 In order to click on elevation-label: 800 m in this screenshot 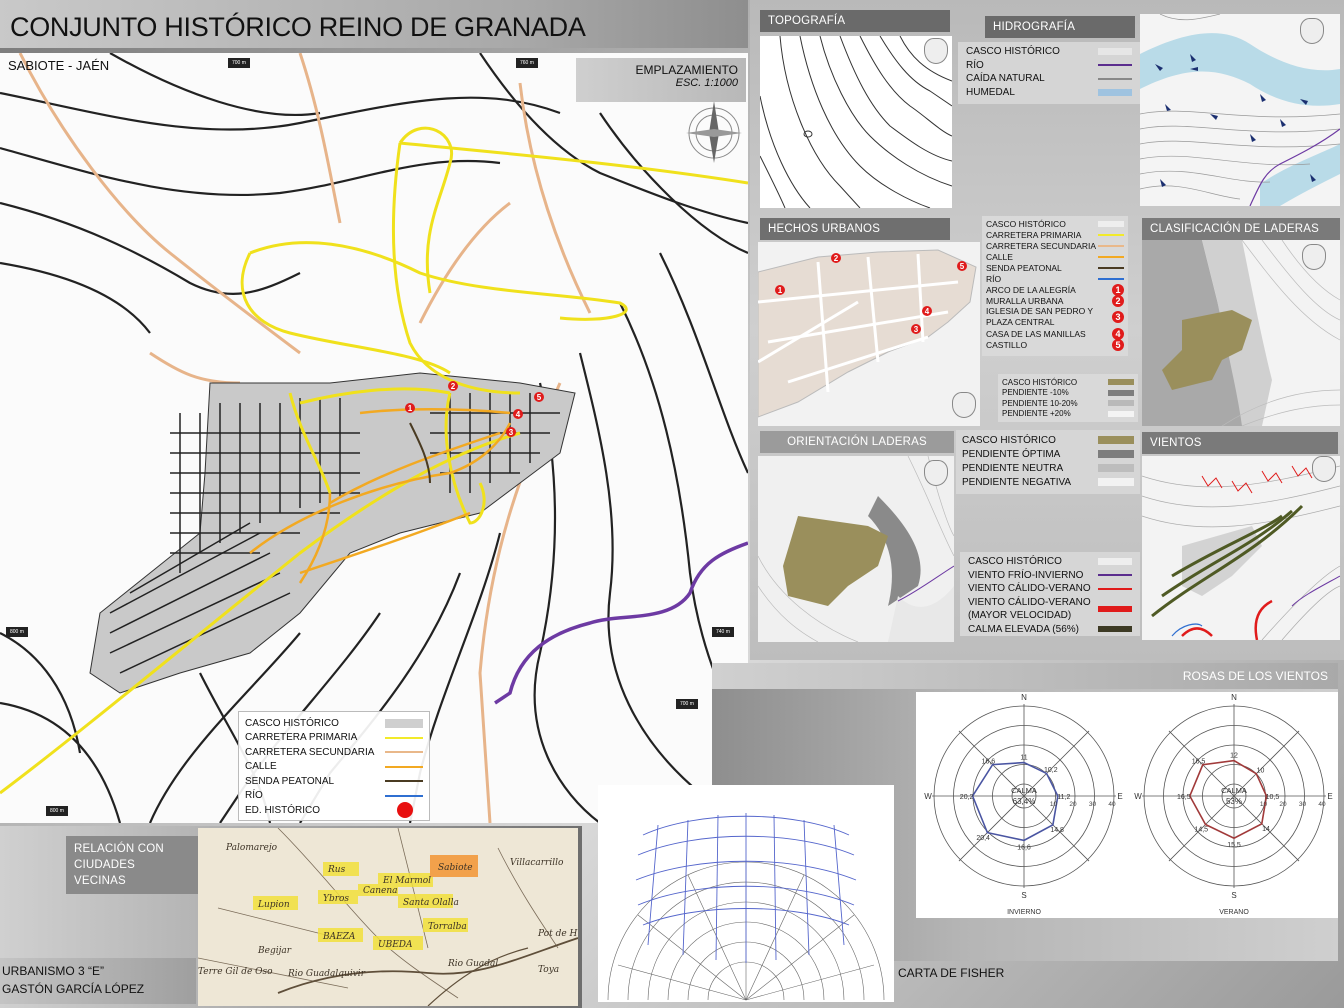, I will do `click(17, 632)`.